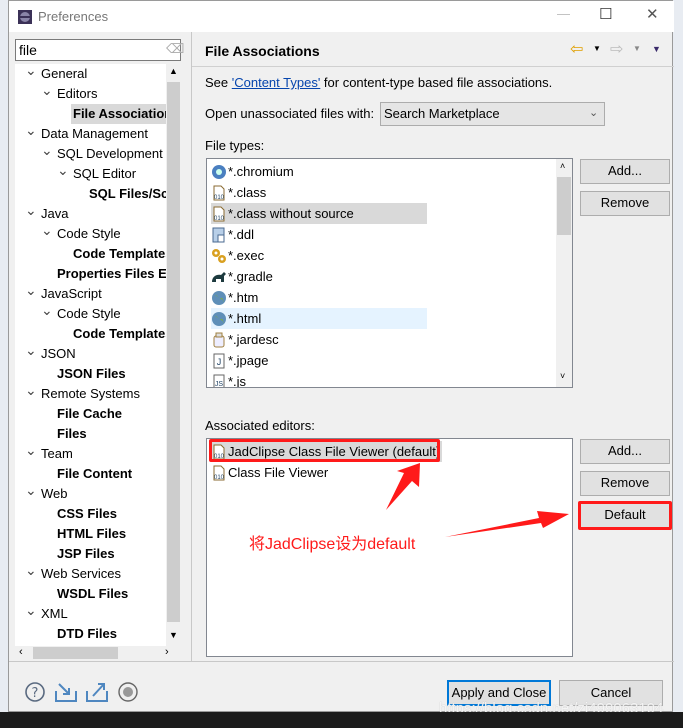 This screenshot has height=728, width=683. I want to click on tree-item: General, so click(64, 74).